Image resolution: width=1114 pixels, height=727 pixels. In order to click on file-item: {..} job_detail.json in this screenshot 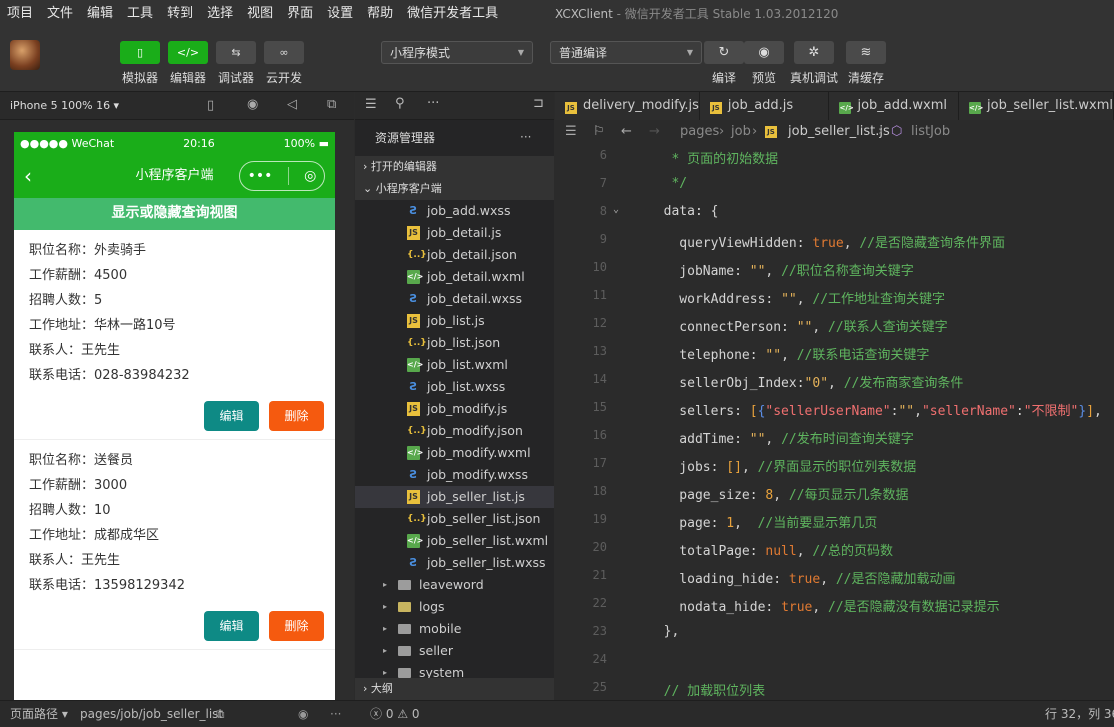, I will do `click(454, 255)`.